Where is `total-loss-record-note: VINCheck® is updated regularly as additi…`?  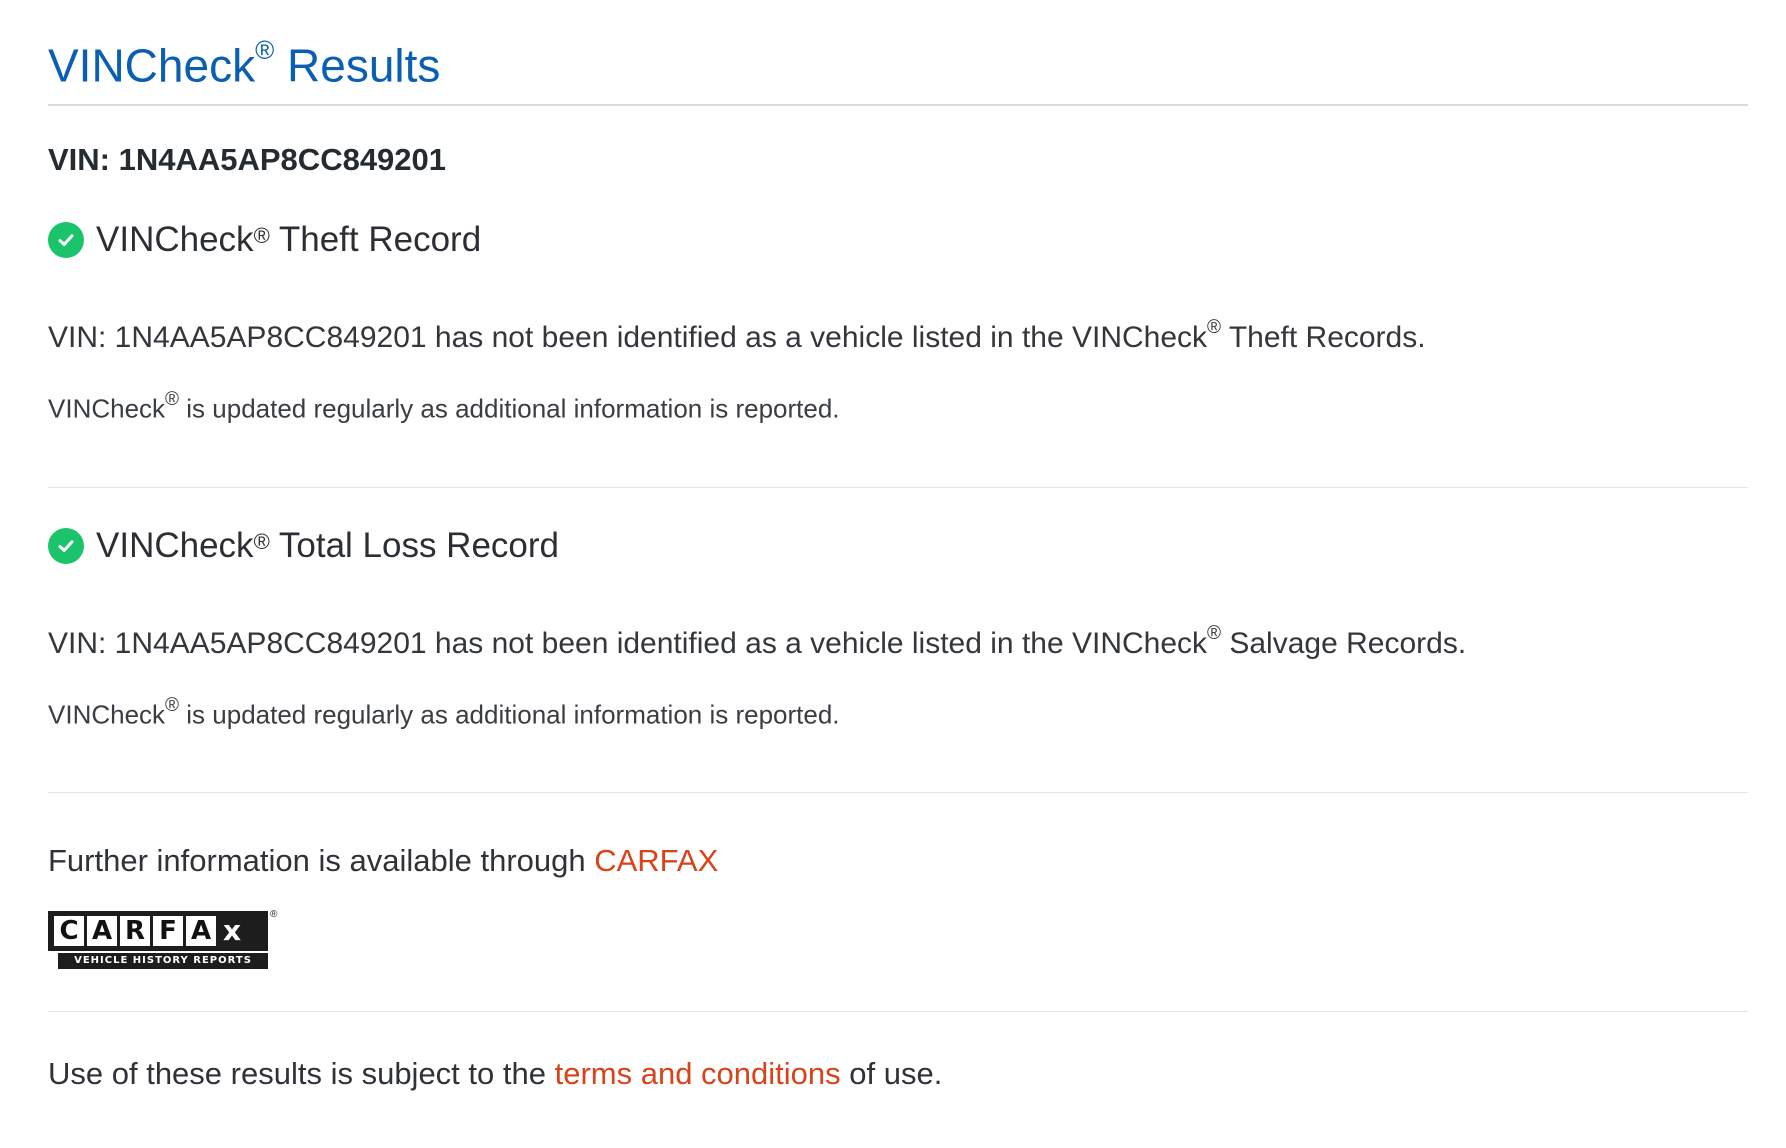
total-loss-record-note: VINCheck® is updated regularly as additi… is located at coordinates (898, 712).